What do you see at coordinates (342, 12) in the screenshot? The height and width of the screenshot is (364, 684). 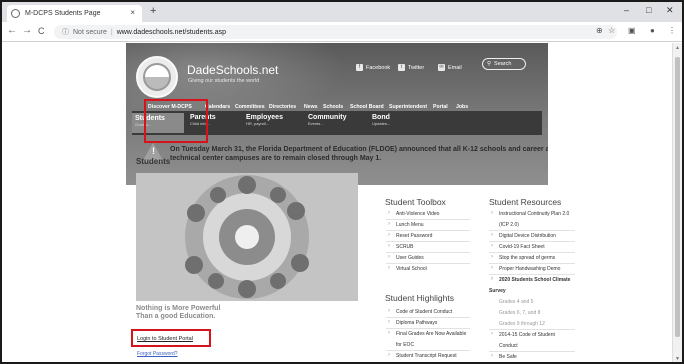 I see `tab-strip: M-DCPS Students Page × + – □ ✕` at bounding box center [342, 12].